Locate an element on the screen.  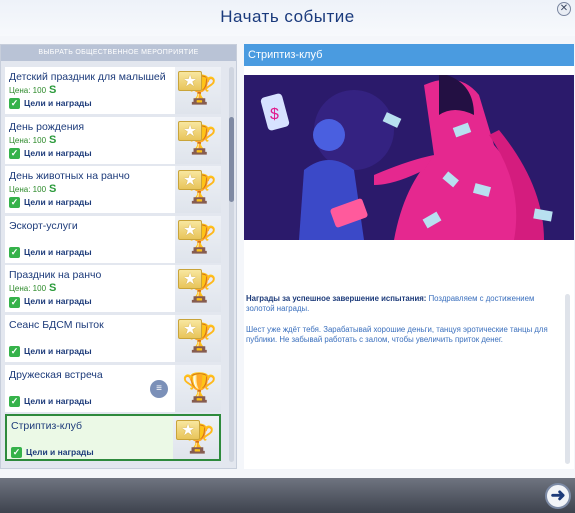
event-name: День животных на ранчо is located at coordinates (69, 176).